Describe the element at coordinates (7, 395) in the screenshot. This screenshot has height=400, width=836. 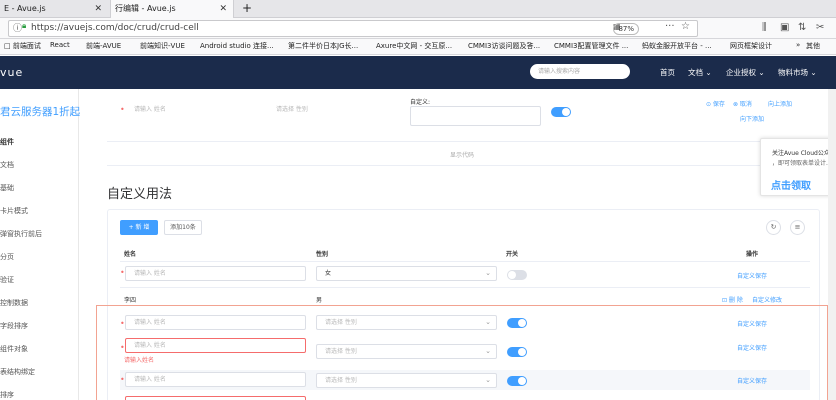
I see `sidebar-item: 排序` at that location.